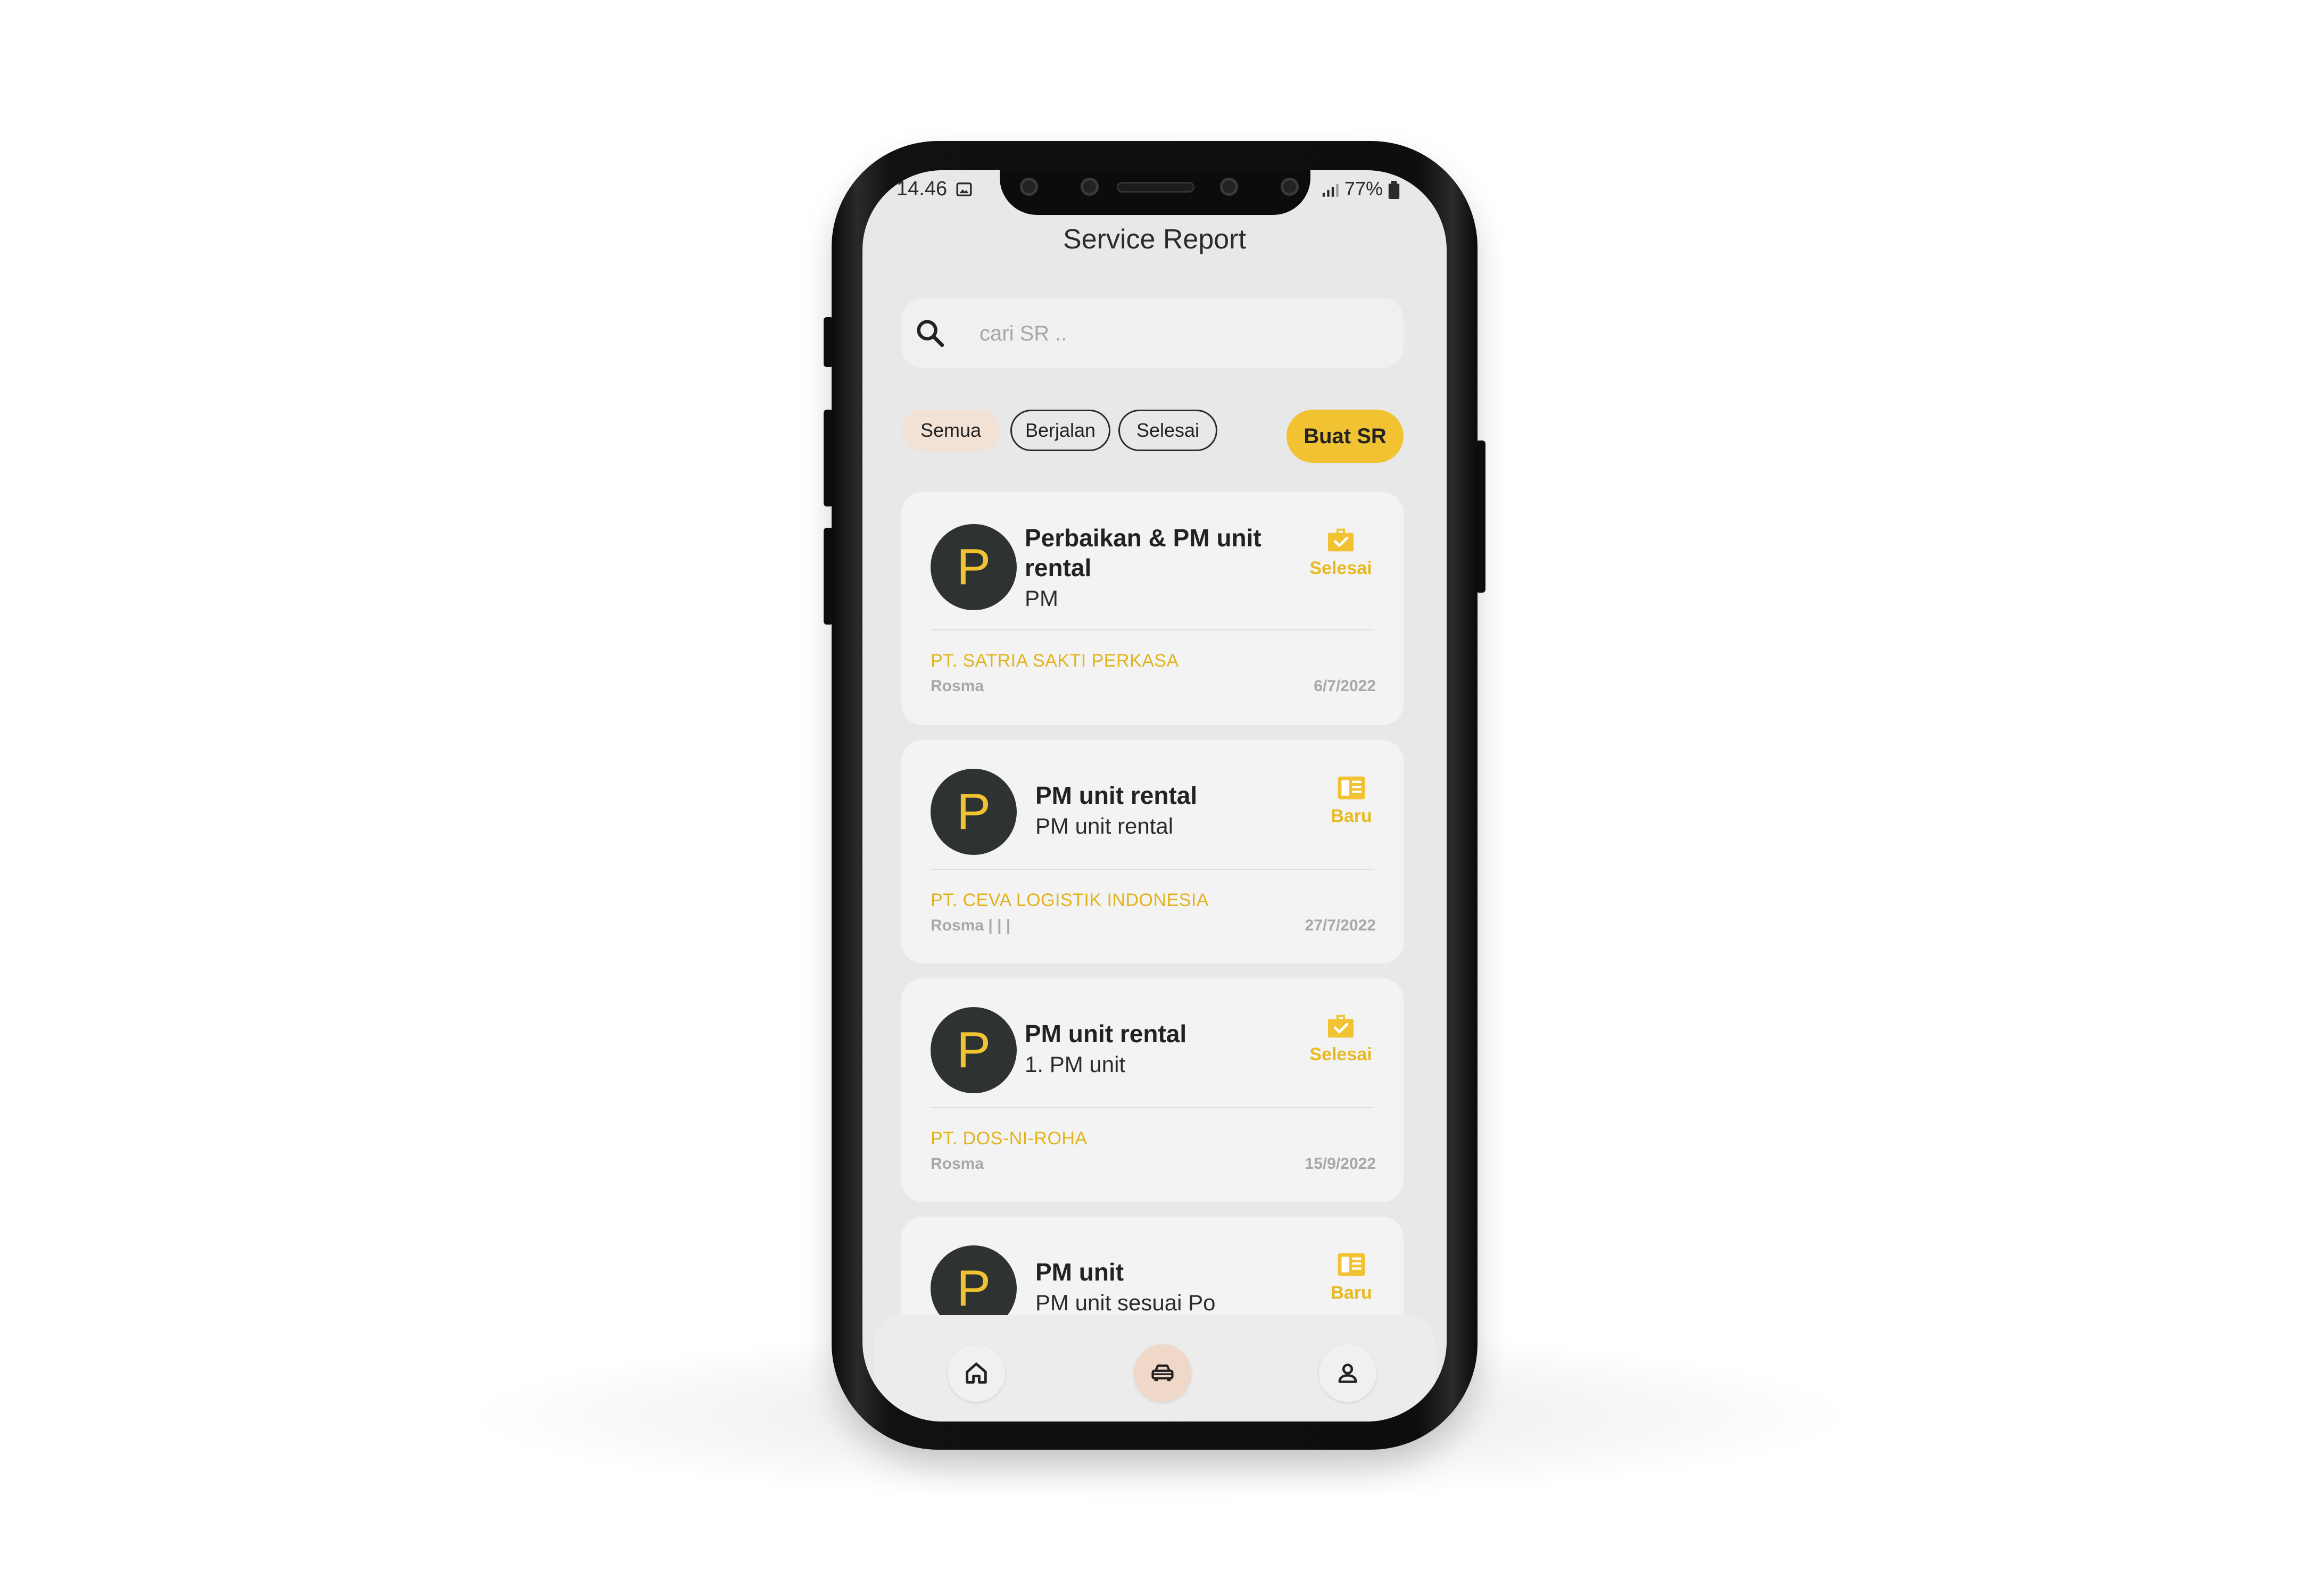 This screenshot has height=1596, width=2324. Describe the element at coordinates (828, 458) in the screenshot. I see `volume-down-button` at that location.